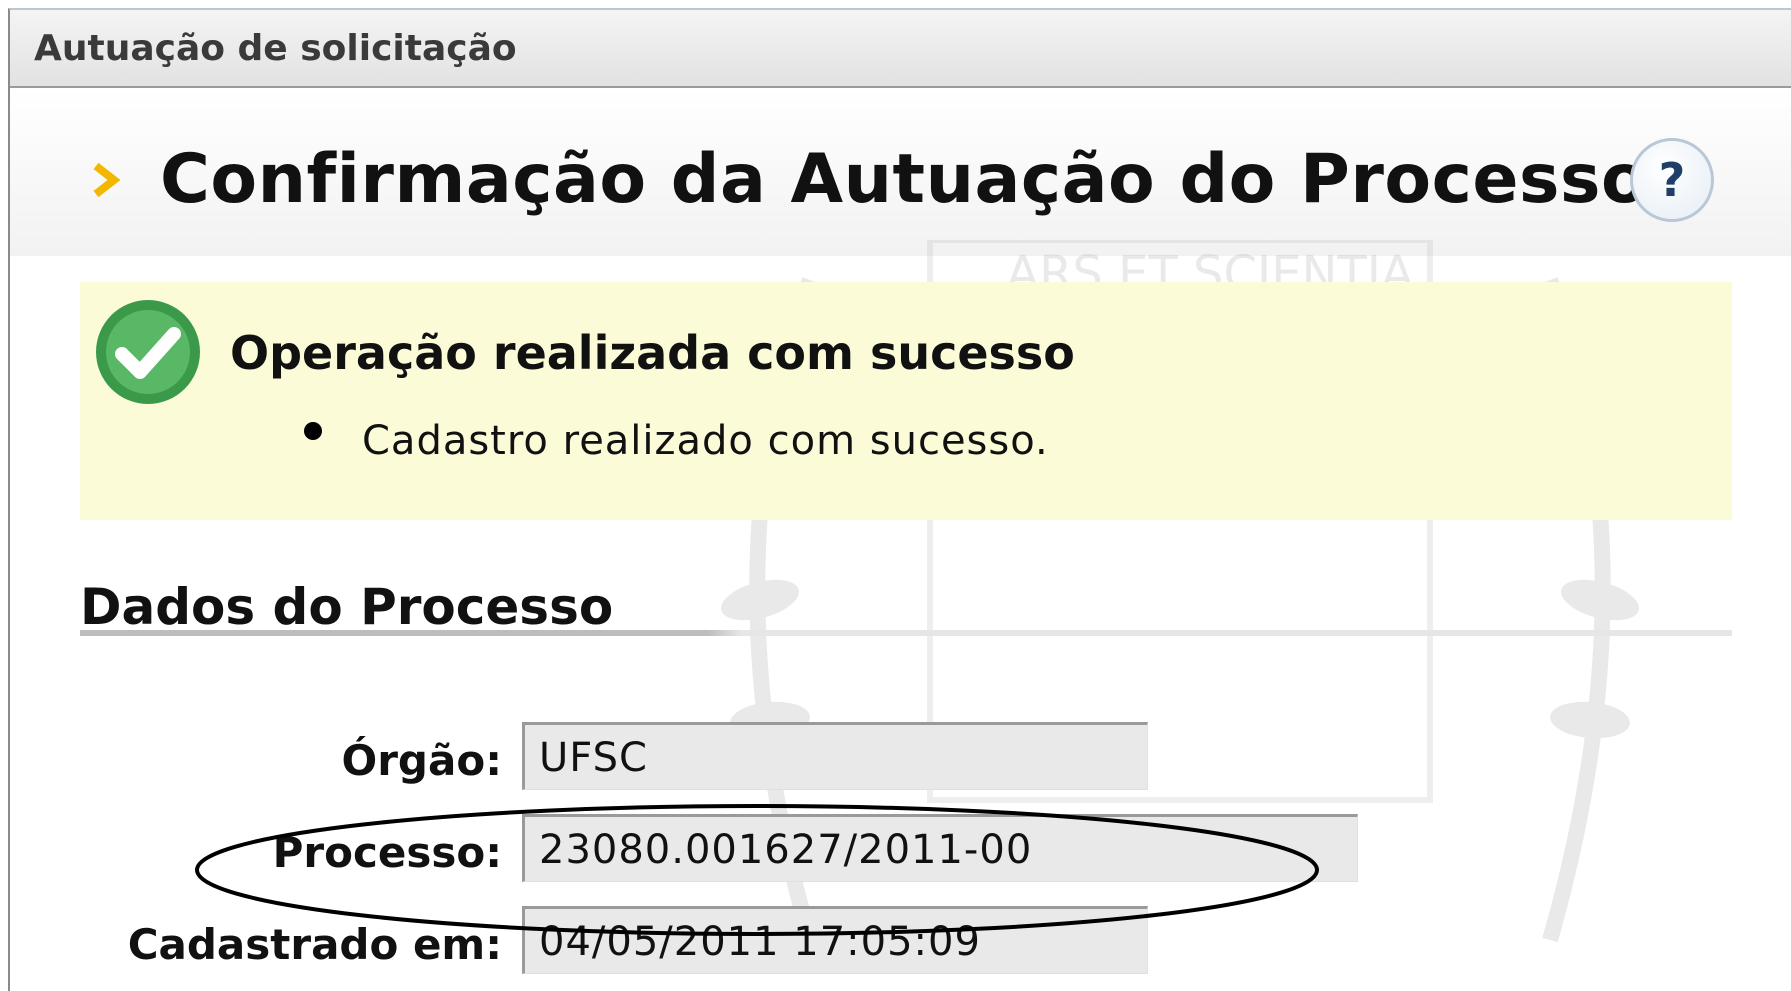 This screenshot has width=1791, height=991. What do you see at coordinates (347, 607) in the screenshot?
I see `section-title: Dados do Processo` at bounding box center [347, 607].